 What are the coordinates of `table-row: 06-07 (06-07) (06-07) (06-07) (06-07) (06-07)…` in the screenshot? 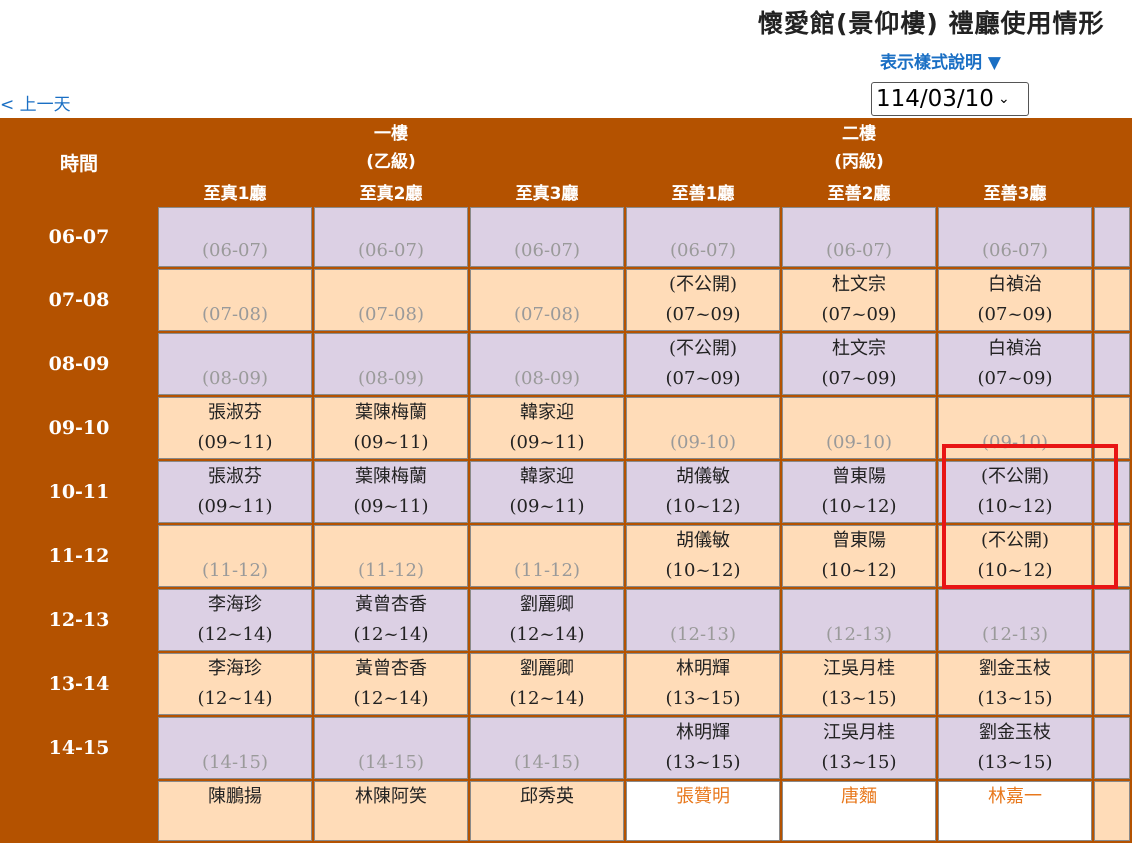 It's located at (566, 237).